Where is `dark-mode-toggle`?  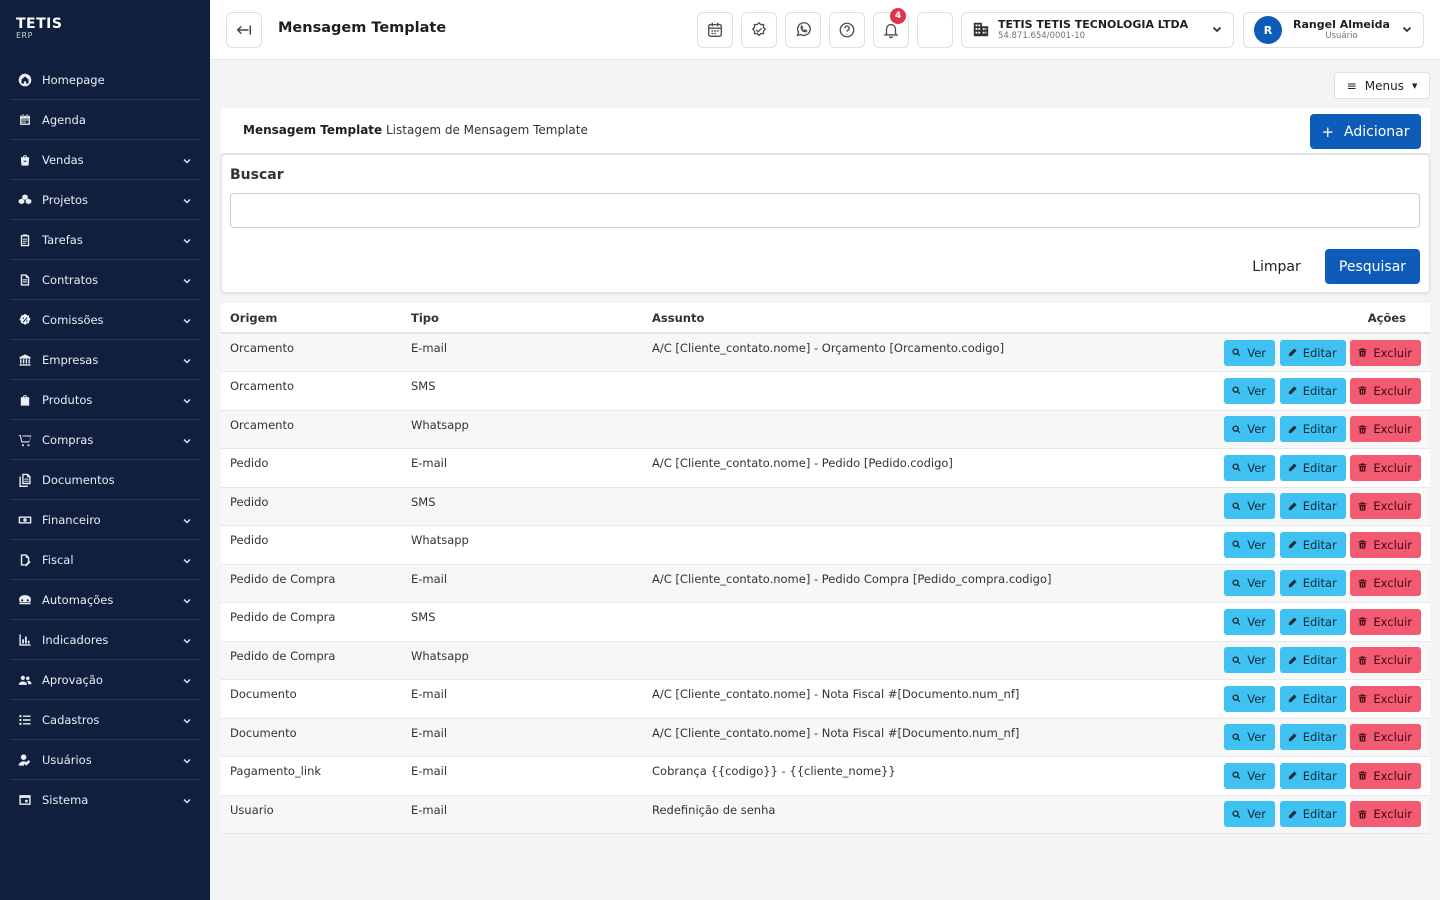 dark-mode-toggle is located at coordinates (935, 30).